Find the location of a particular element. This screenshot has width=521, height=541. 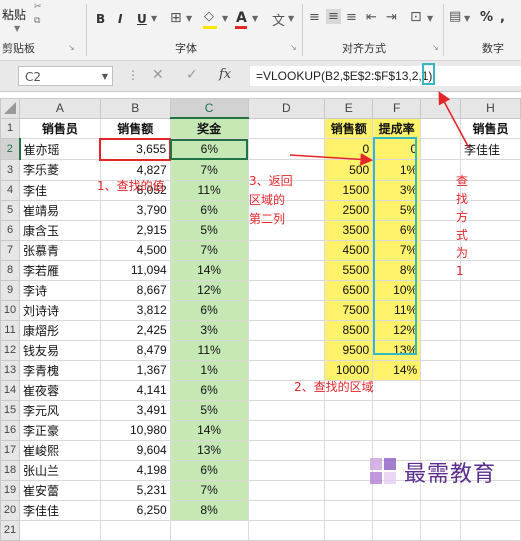

select-all-corner is located at coordinates (10, 108).